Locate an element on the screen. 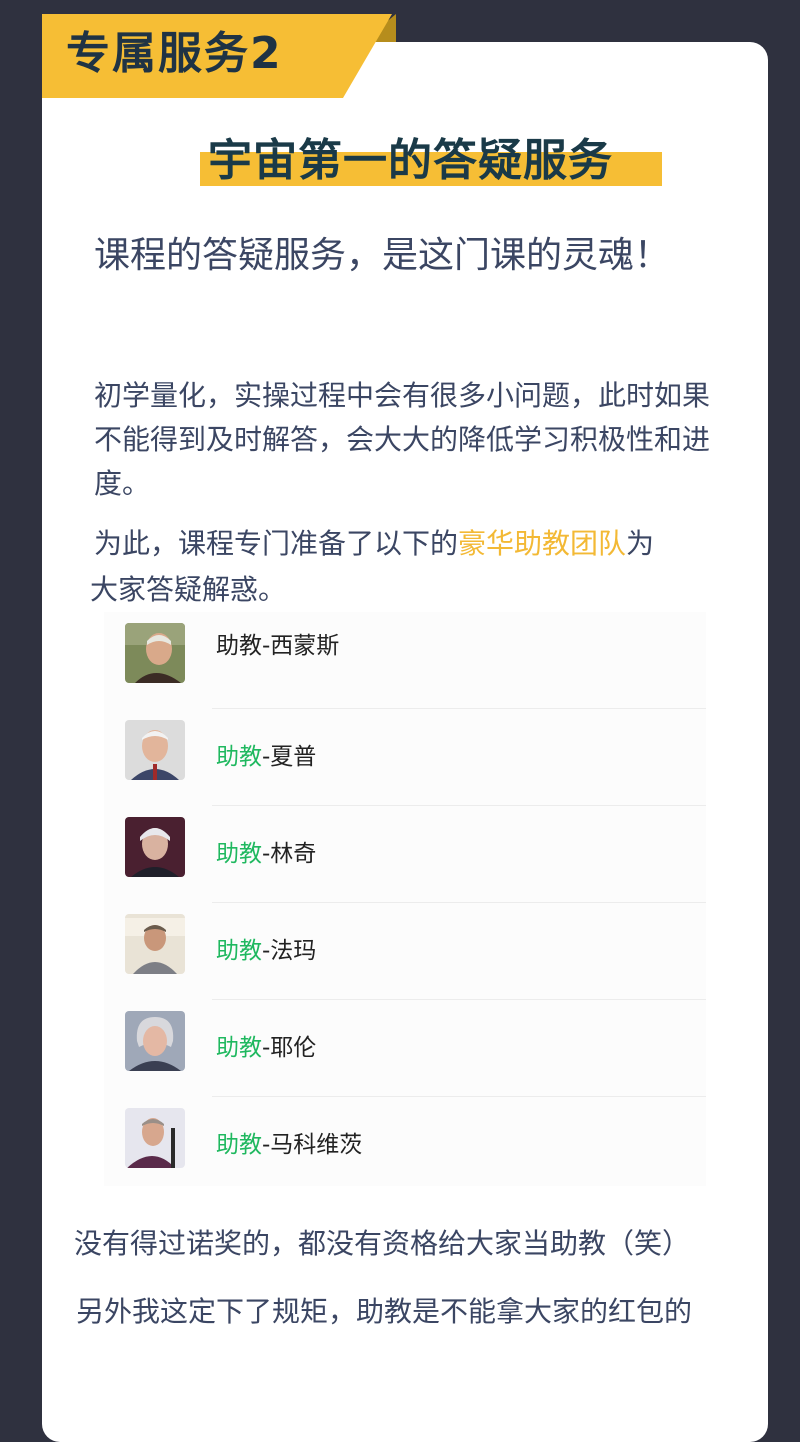 The width and height of the screenshot is (800, 1442). assistant-name: 助教-耶伦 is located at coordinates (266, 1045).